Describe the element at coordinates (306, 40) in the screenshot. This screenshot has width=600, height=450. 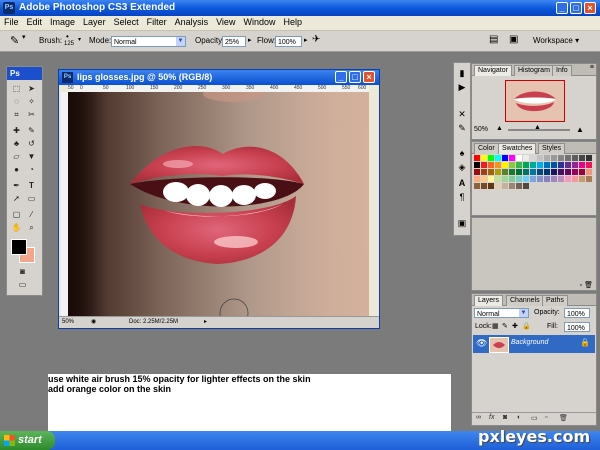
I see `flow-slider-arrow-icon: ▸` at that location.